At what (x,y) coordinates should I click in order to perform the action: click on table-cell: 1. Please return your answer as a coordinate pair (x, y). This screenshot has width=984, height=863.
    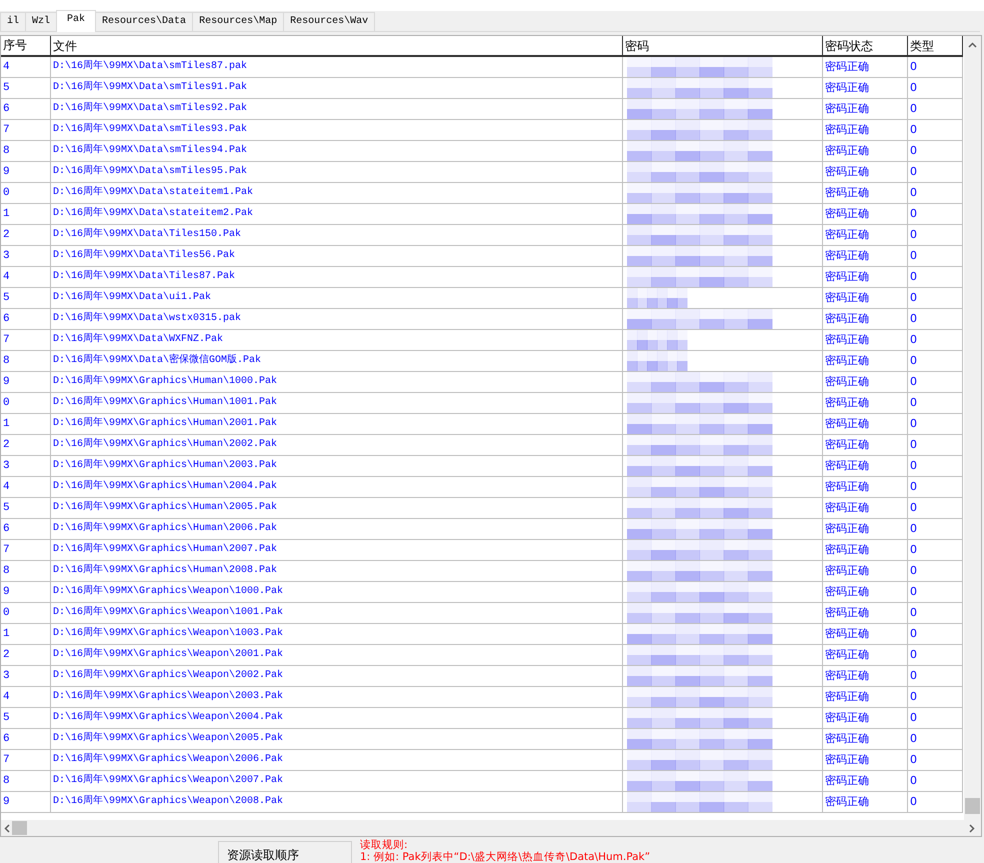
    Looking at the image, I should click on (26, 424).